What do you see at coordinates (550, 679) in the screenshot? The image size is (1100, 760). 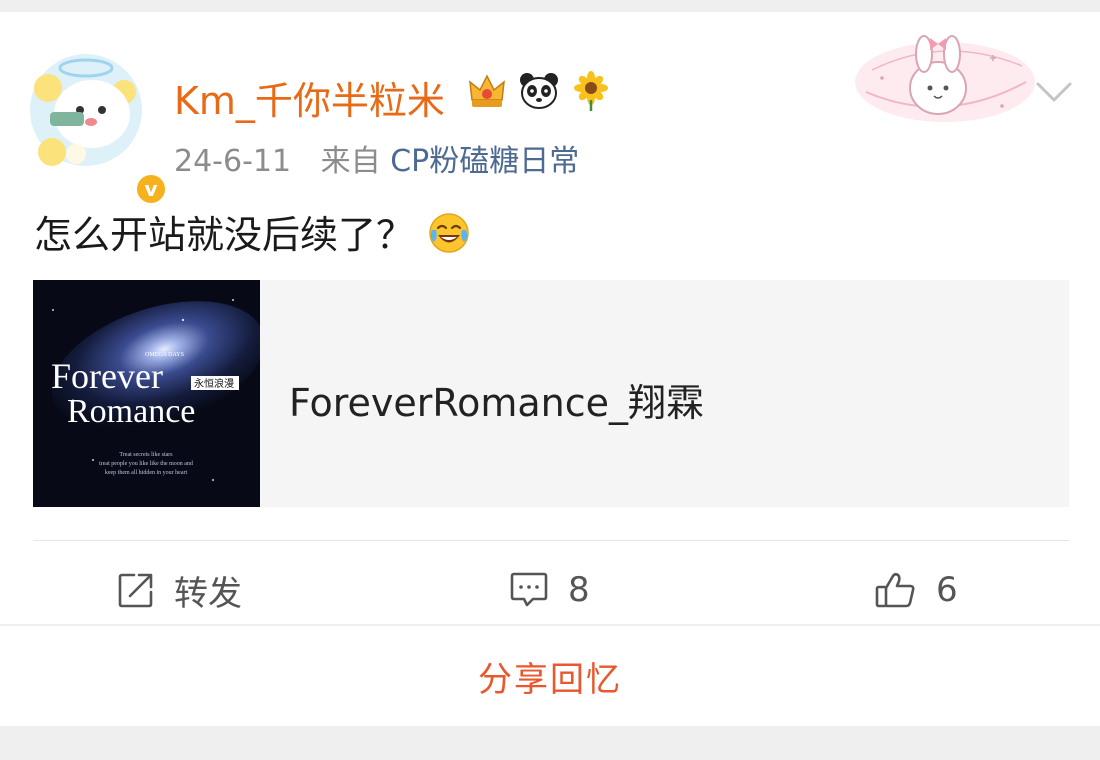 I see `share-memory-label: 分享回忆` at bounding box center [550, 679].